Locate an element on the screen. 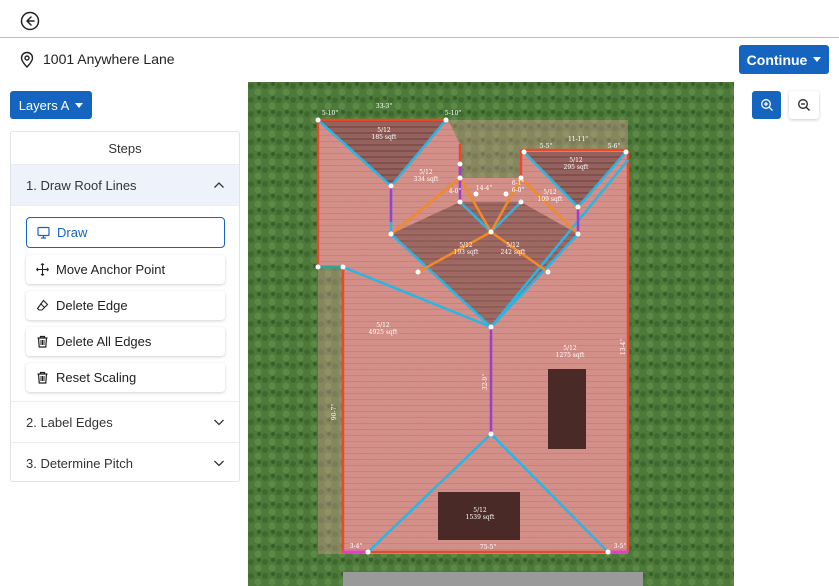  delete-all-edges-button: Delete All Edges is located at coordinates (125, 341).